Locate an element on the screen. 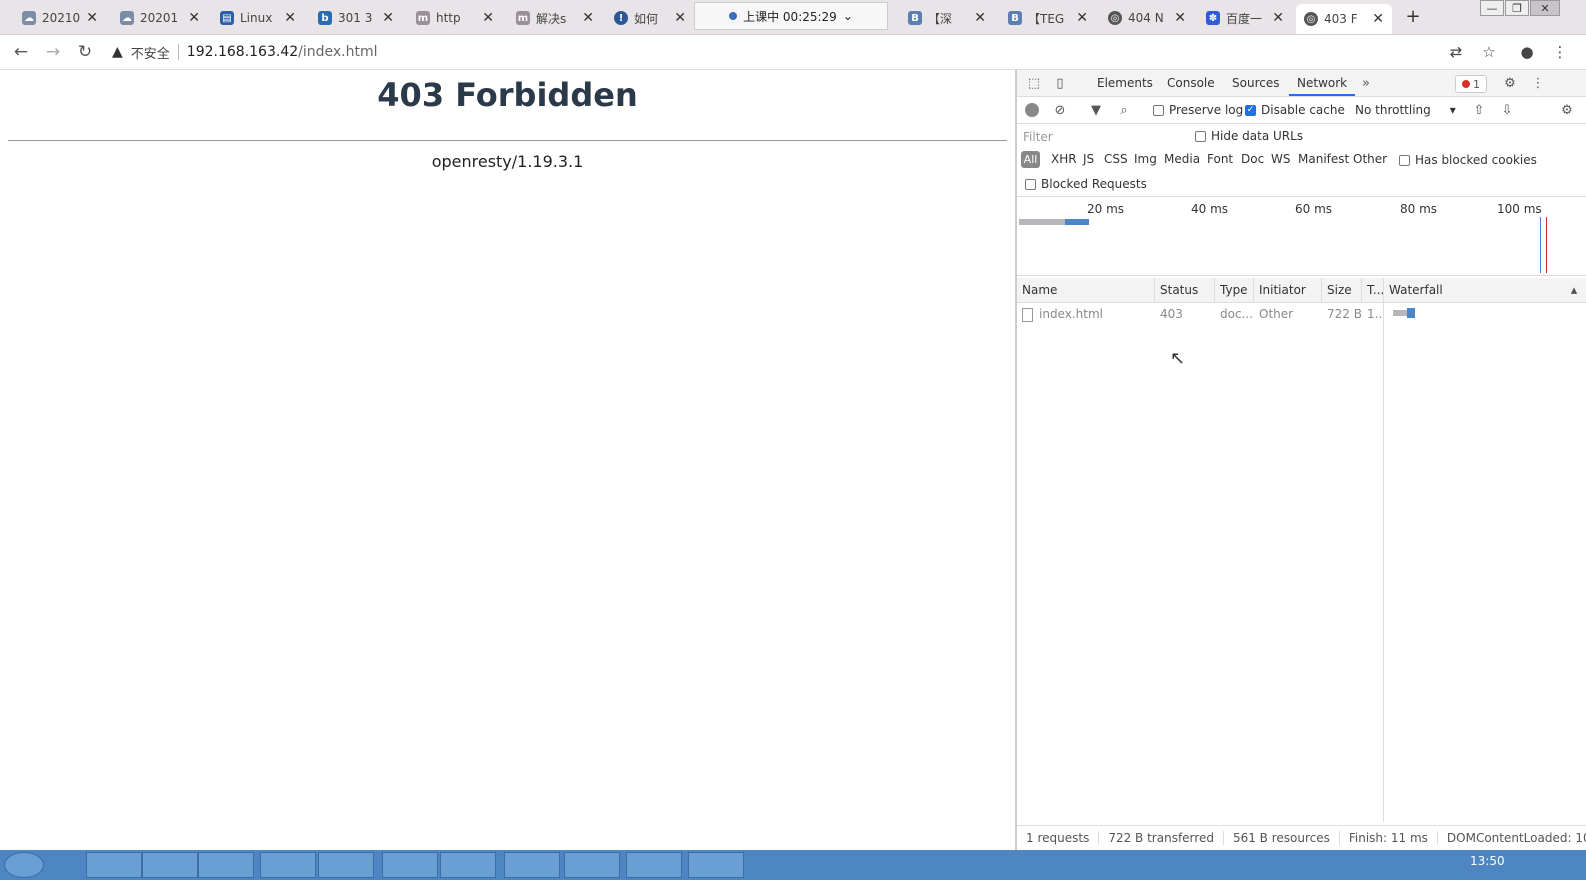 Image resolution: width=1586 pixels, height=880 pixels. type-filter-all: All is located at coordinates (1030, 159).